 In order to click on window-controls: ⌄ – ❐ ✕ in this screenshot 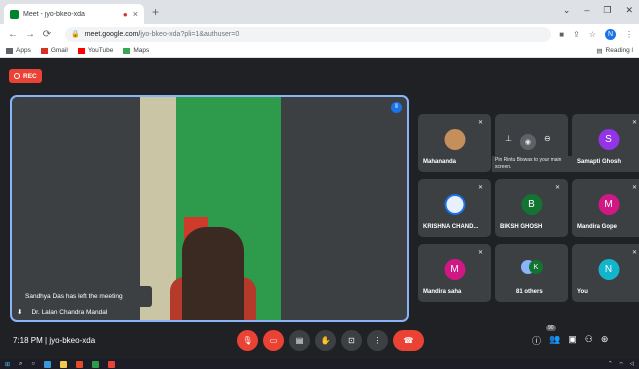, I will do `click(598, 10)`.